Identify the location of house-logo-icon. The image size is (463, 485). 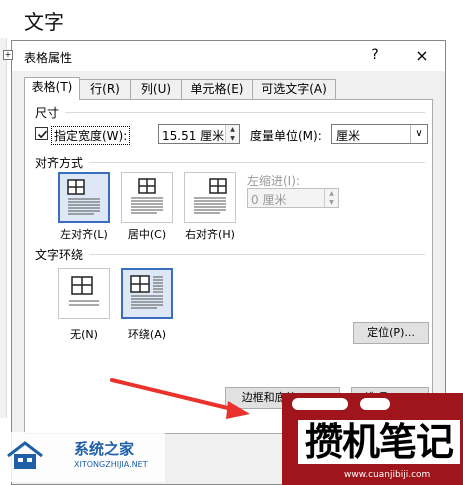
(25, 455).